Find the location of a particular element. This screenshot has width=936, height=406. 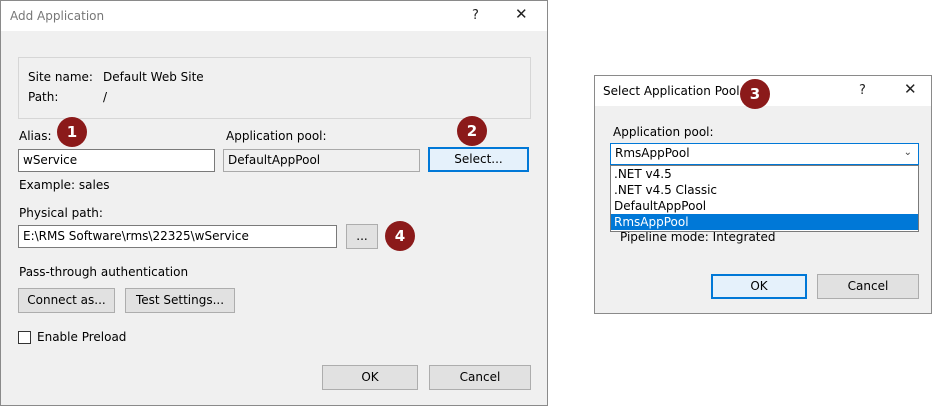

title-bar: Add Application ? ✕ is located at coordinates (274, 16).